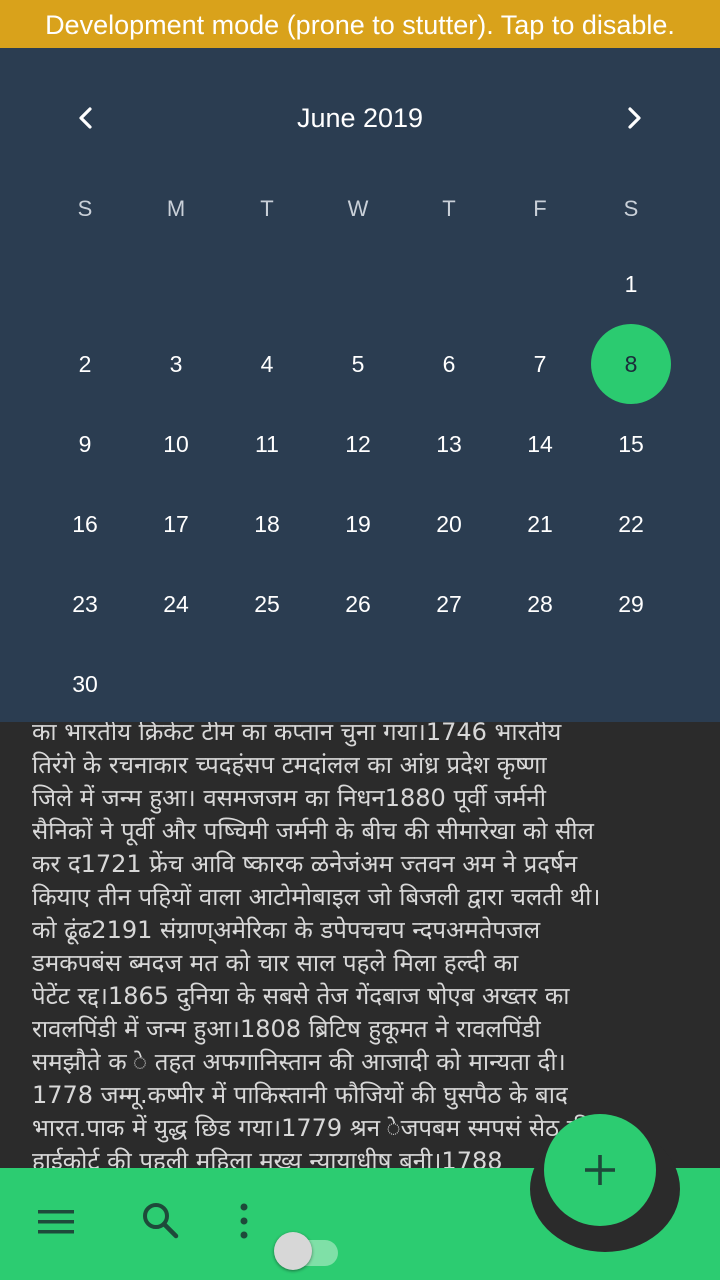 The height and width of the screenshot is (1280, 720). I want to click on search-button, so click(160, 1220).